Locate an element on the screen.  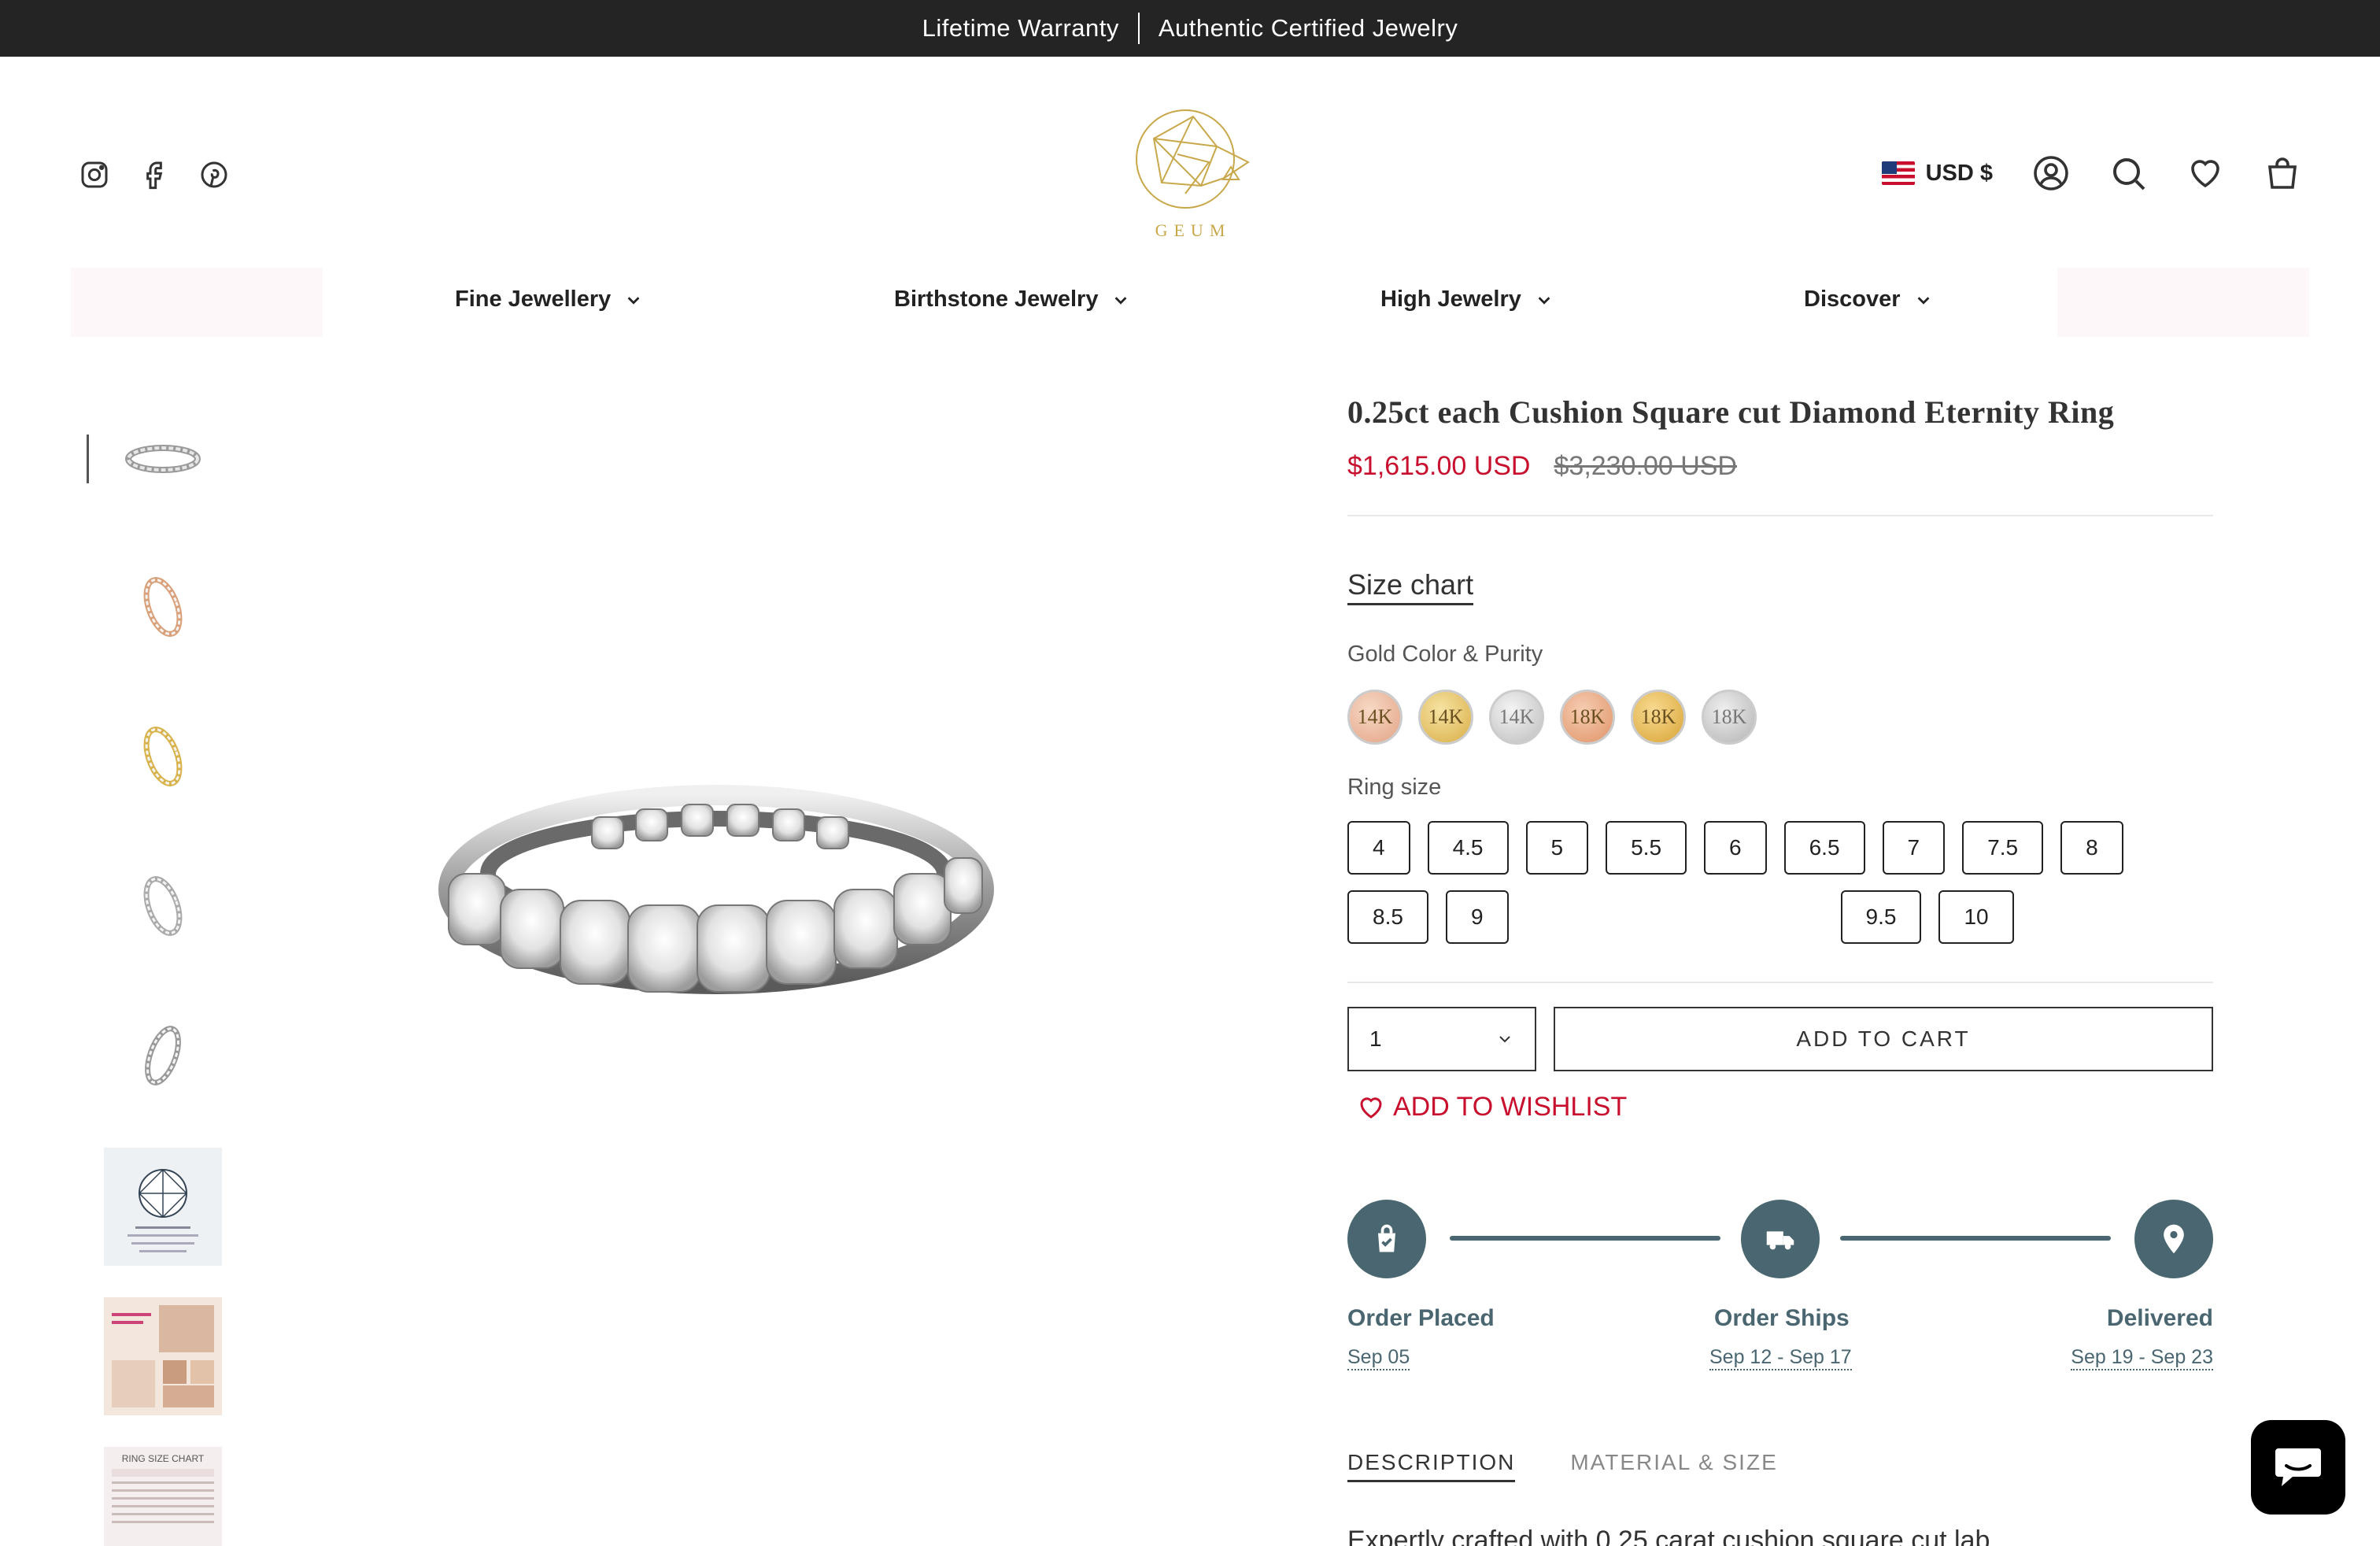
swatch-14k-rose: 14K is located at coordinates (1374, 717).